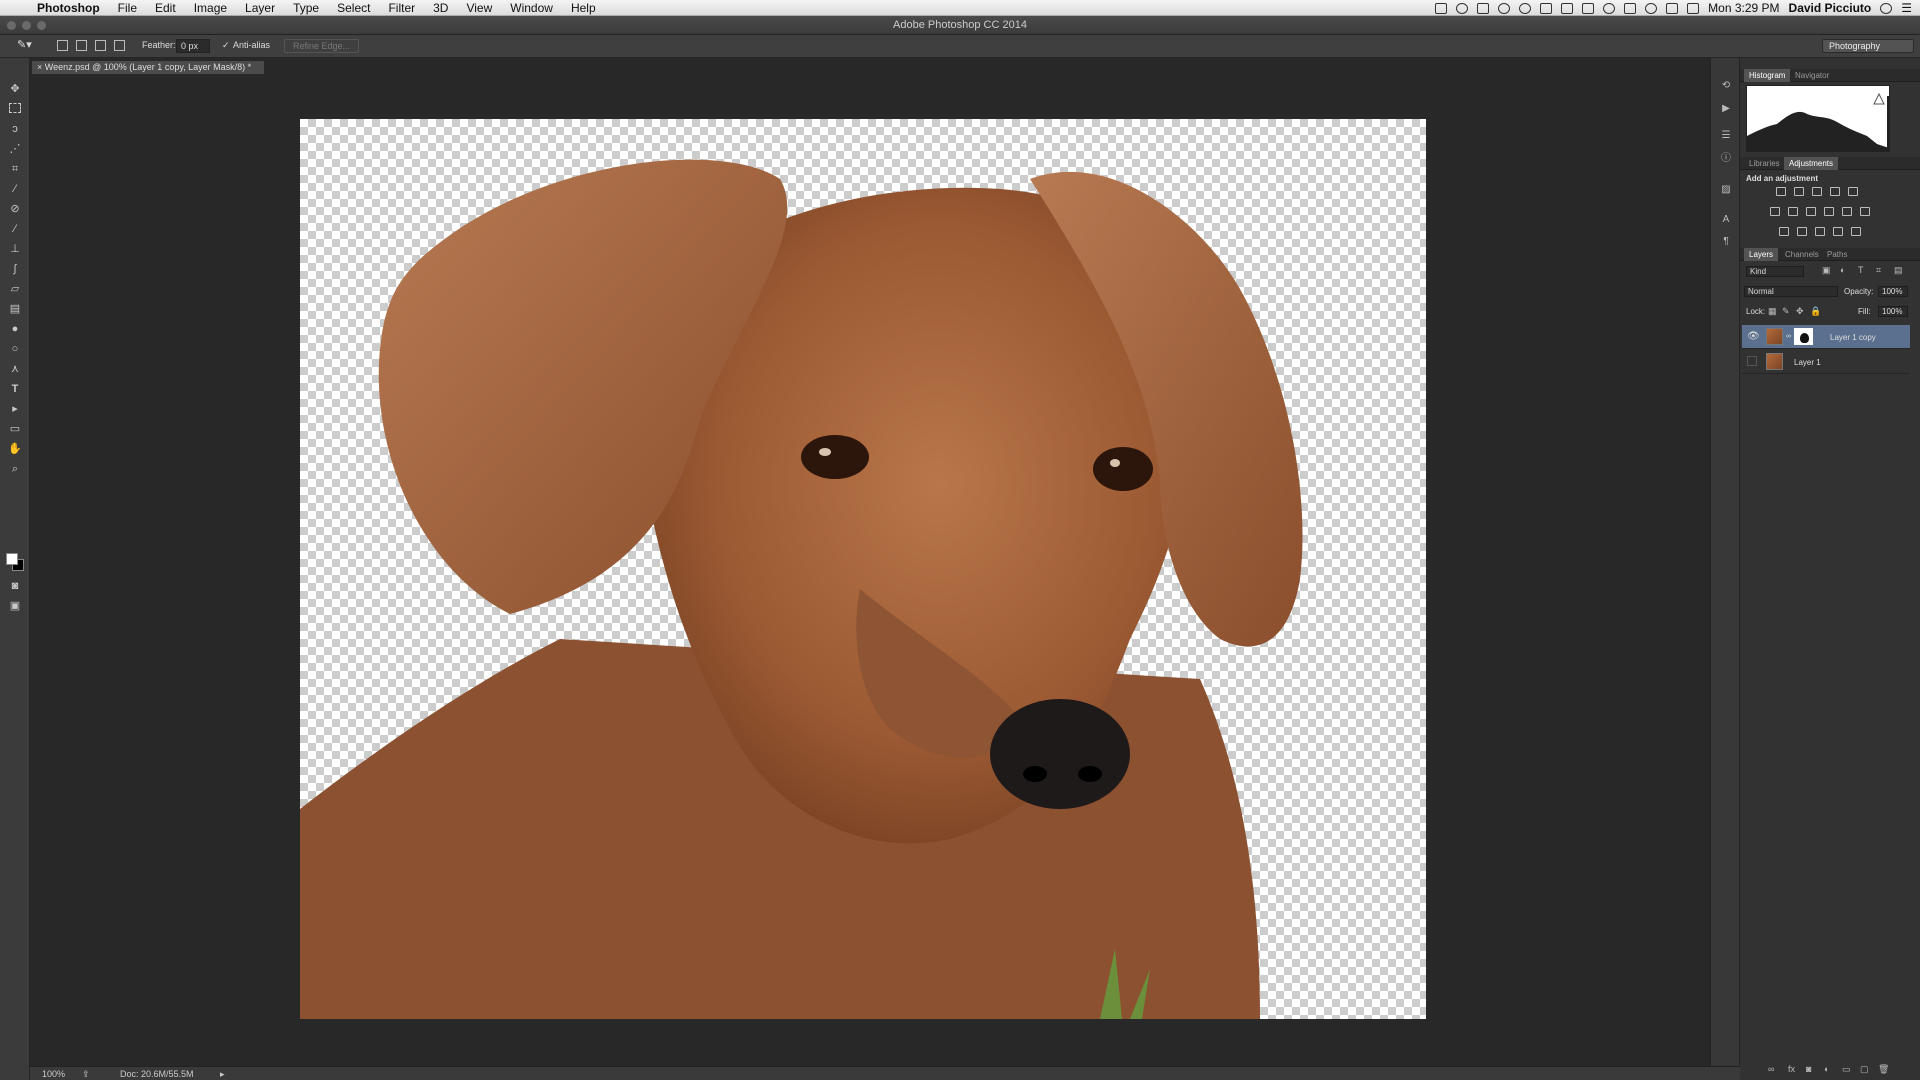  Describe the element at coordinates (15, 429) in the screenshot. I see `shape-tool-icon: ▭` at that location.